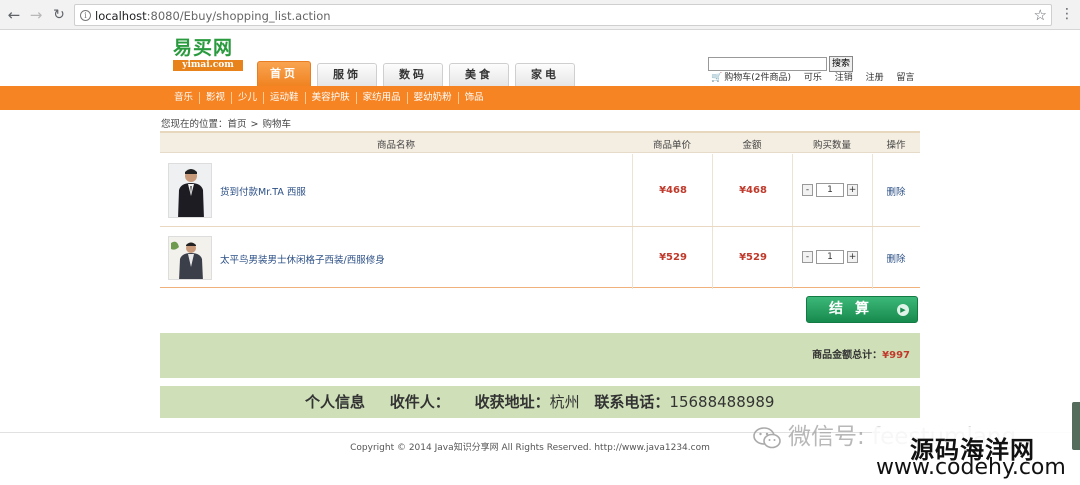 The height and width of the screenshot is (485, 1080). What do you see at coordinates (564, 402) in the screenshot?
I see `address-value: 杭州` at bounding box center [564, 402].